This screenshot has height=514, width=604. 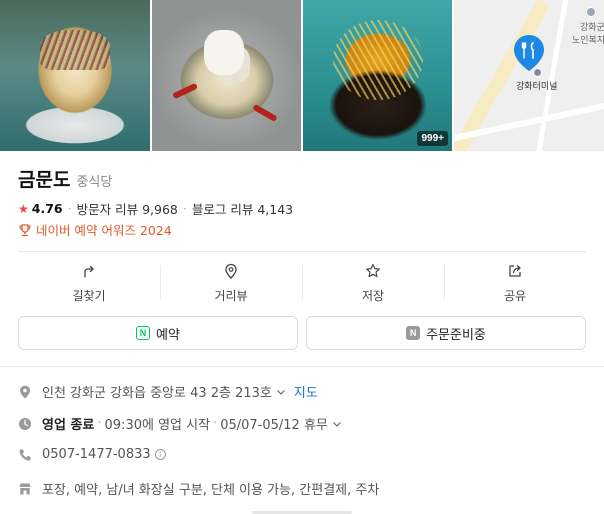 What do you see at coordinates (89, 271) in the screenshot?
I see `directions-icon` at bounding box center [89, 271].